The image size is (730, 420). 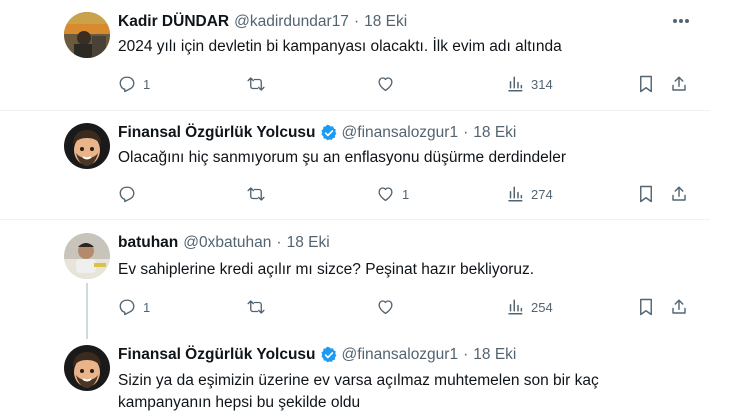 What do you see at coordinates (291, 22) in the screenshot?
I see `author-handle: @kadirdundar17` at bounding box center [291, 22].